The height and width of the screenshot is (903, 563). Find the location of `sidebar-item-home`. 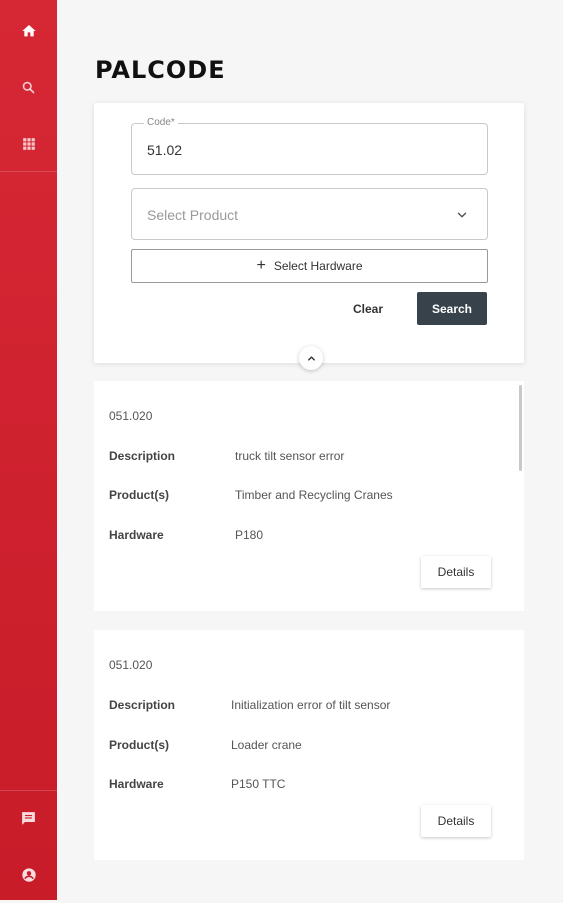

sidebar-item-home is located at coordinates (28, 30).